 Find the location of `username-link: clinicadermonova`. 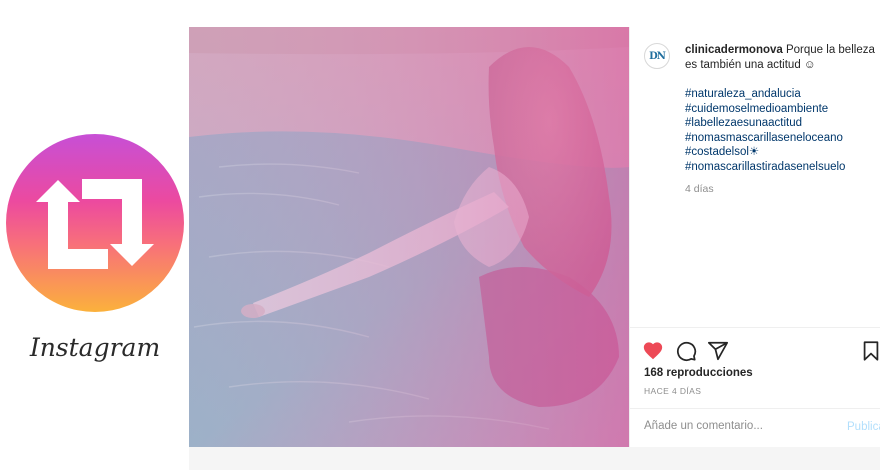

username-link: clinicadermonova is located at coordinates (734, 50).